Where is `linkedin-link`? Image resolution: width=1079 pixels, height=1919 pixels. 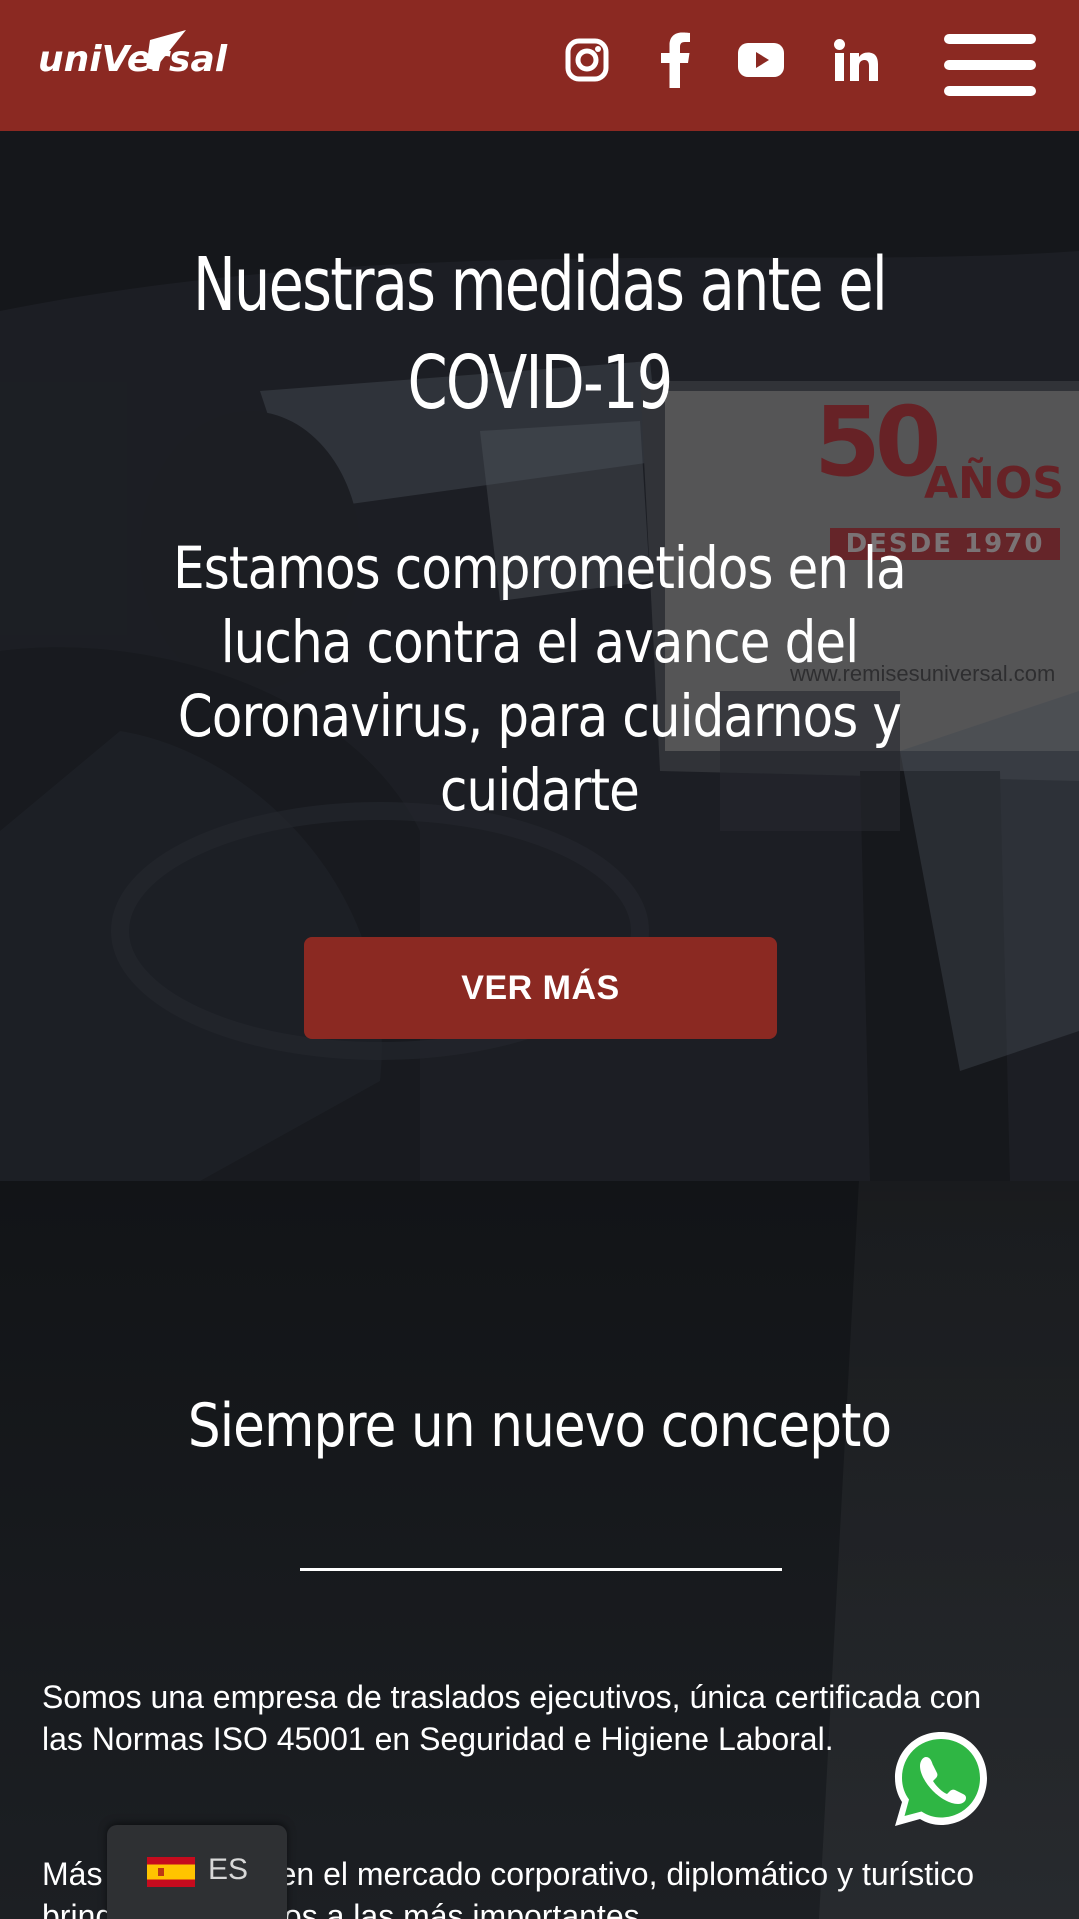 linkedin-link is located at coordinates (856, 60).